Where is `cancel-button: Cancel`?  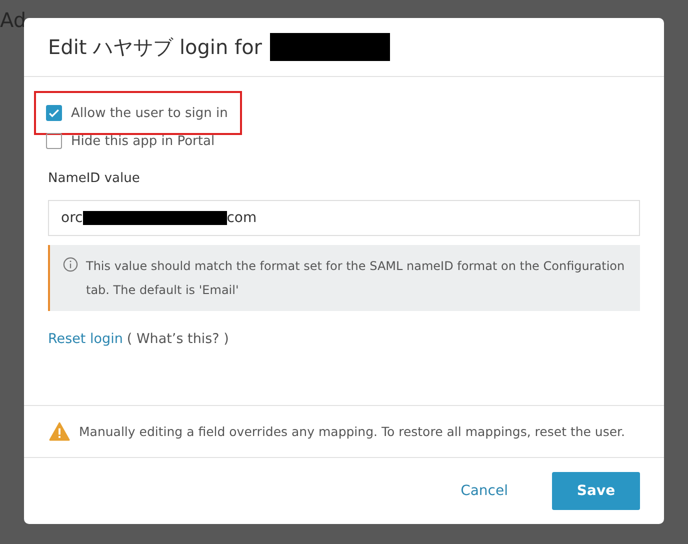 cancel-button: Cancel is located at coordinates (484, 491).